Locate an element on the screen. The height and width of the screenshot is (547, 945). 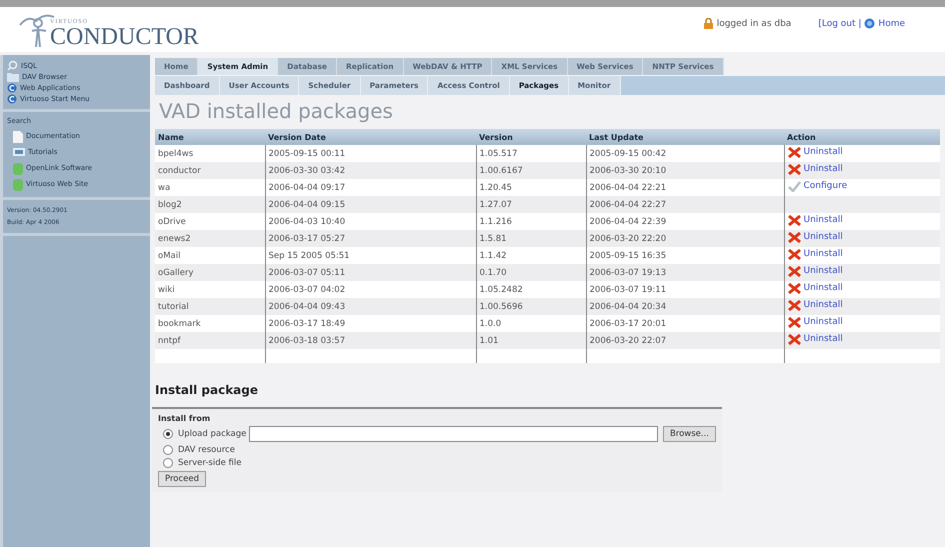
table-cell: 0.1.70 is located at coordinates (531, 272).